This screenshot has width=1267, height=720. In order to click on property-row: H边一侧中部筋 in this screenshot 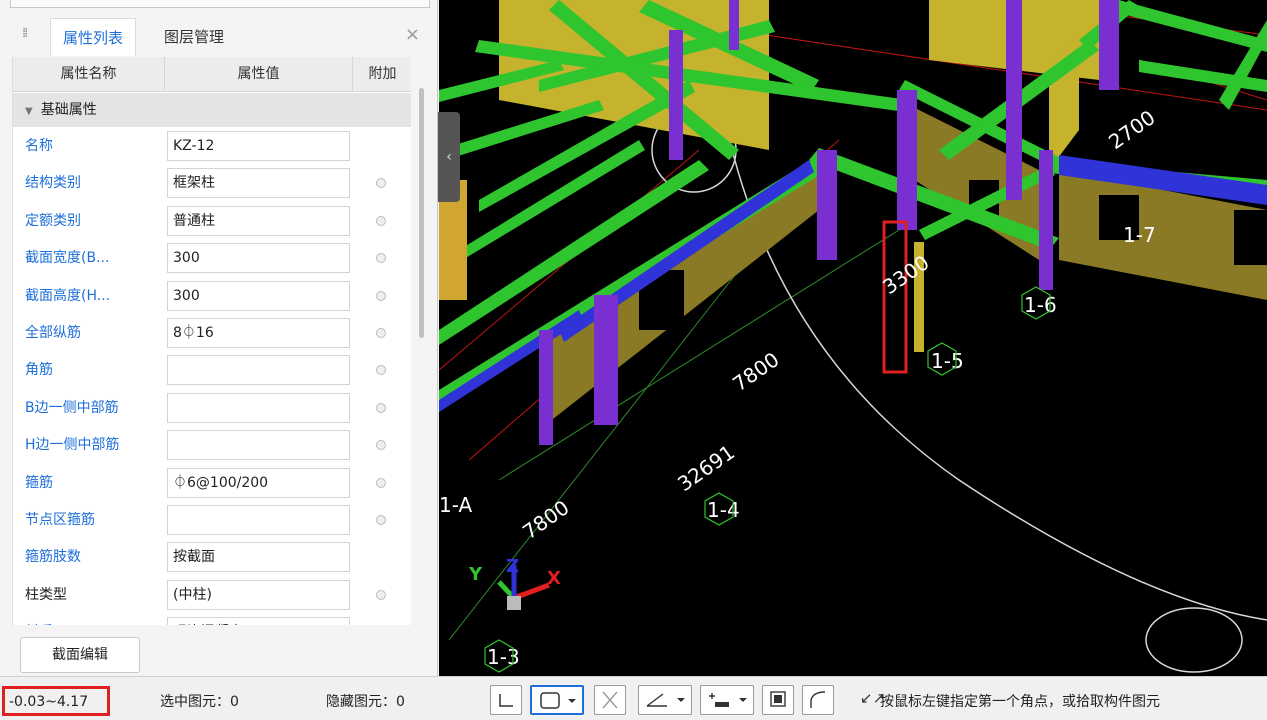, I will do `click(212, 445)`.